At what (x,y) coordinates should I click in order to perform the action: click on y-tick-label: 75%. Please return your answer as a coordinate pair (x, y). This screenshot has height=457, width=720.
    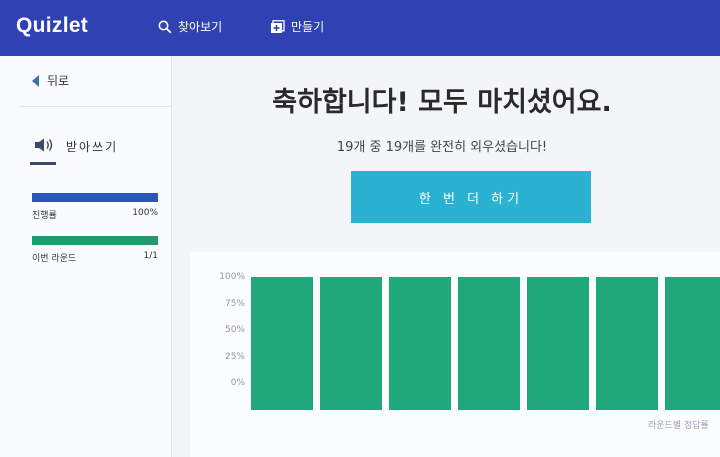
    Looking at the image, I should click on (234, 303).